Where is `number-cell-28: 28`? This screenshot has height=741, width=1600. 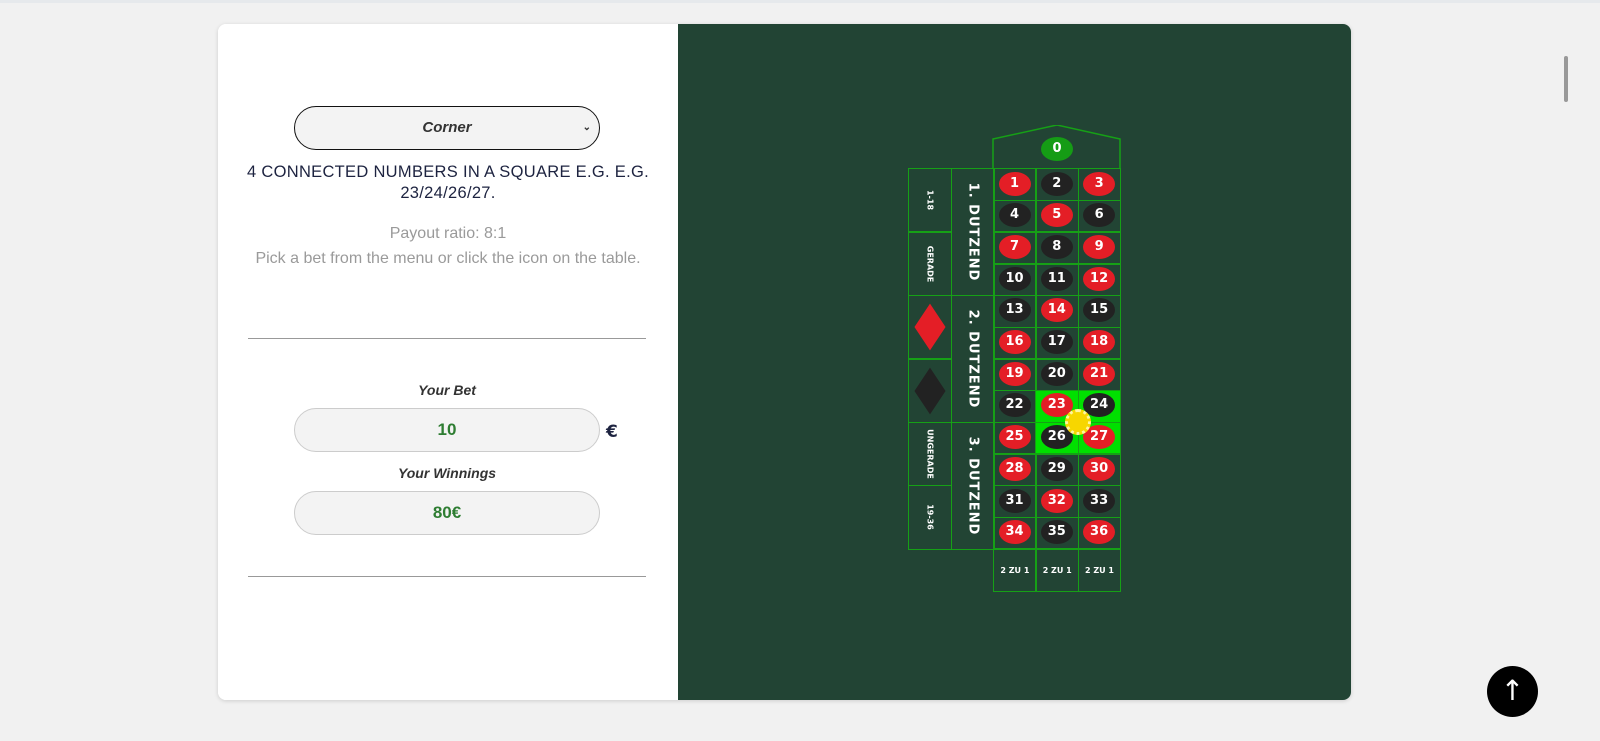 number-cell-28: 28 is located at coordinates (1015, 470).